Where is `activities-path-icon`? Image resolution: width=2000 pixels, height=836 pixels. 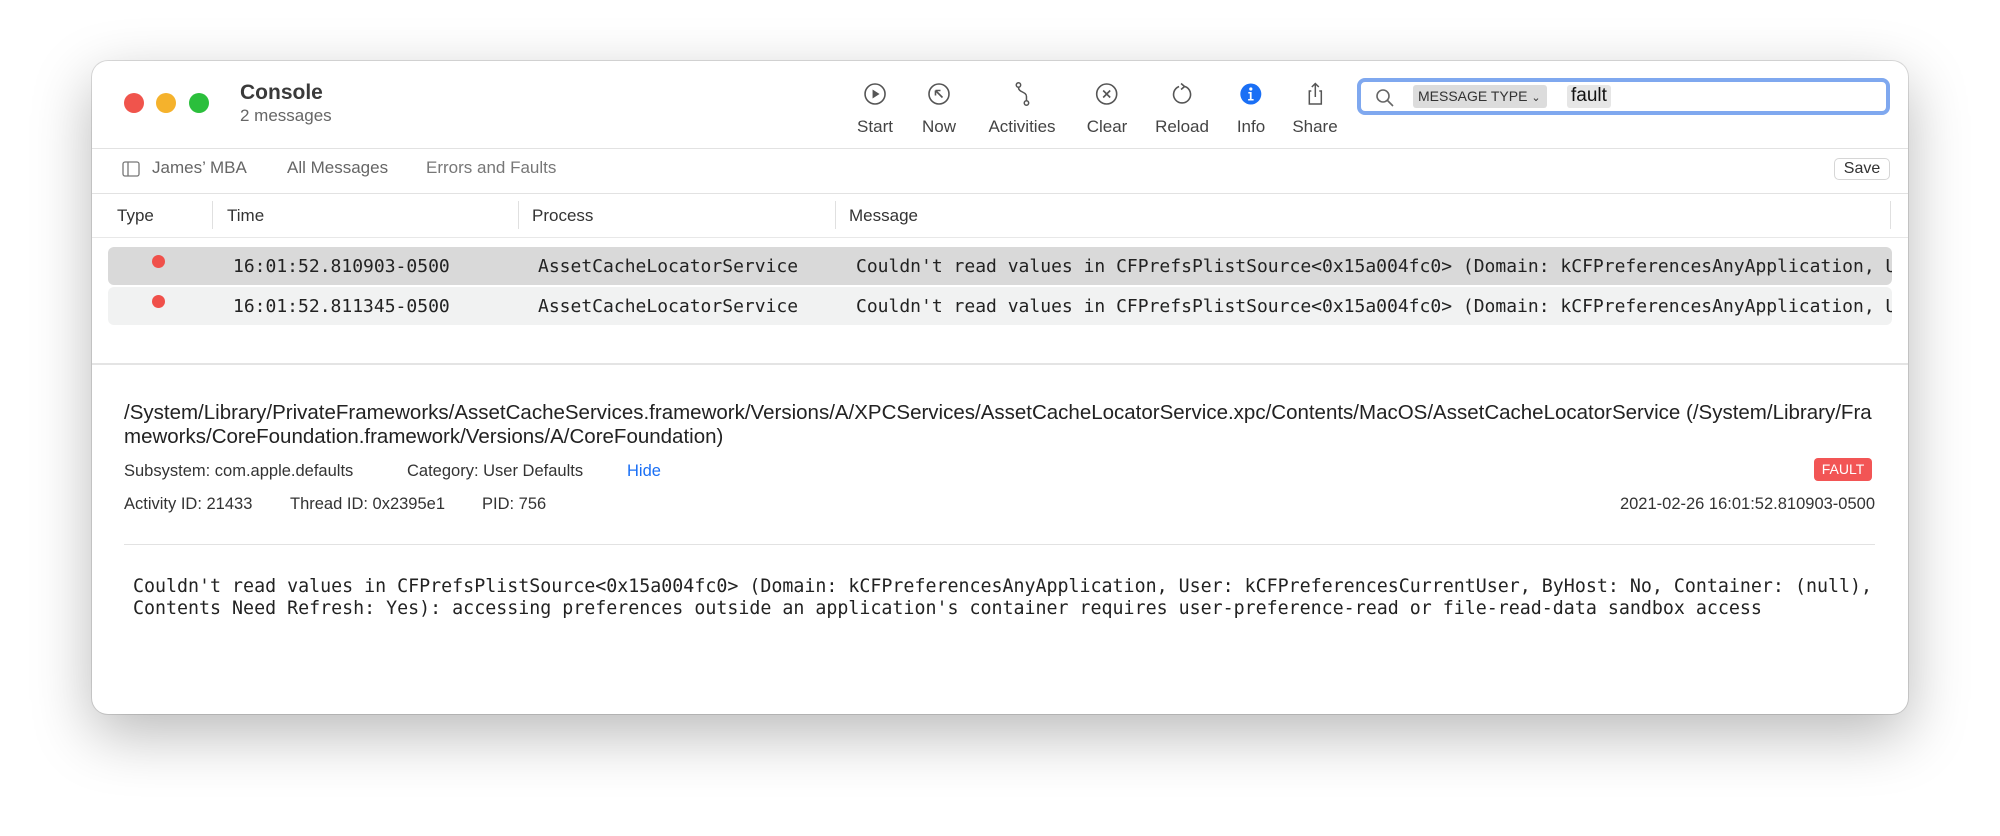
activities-path-icon is located at coordinates (1022, 94).